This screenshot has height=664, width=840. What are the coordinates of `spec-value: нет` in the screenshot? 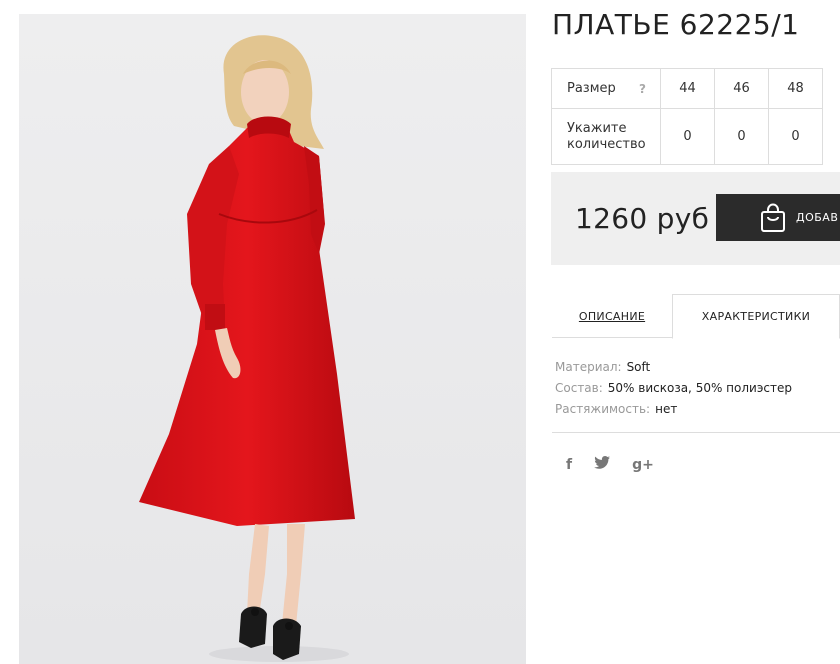 It's located at (666, 409).